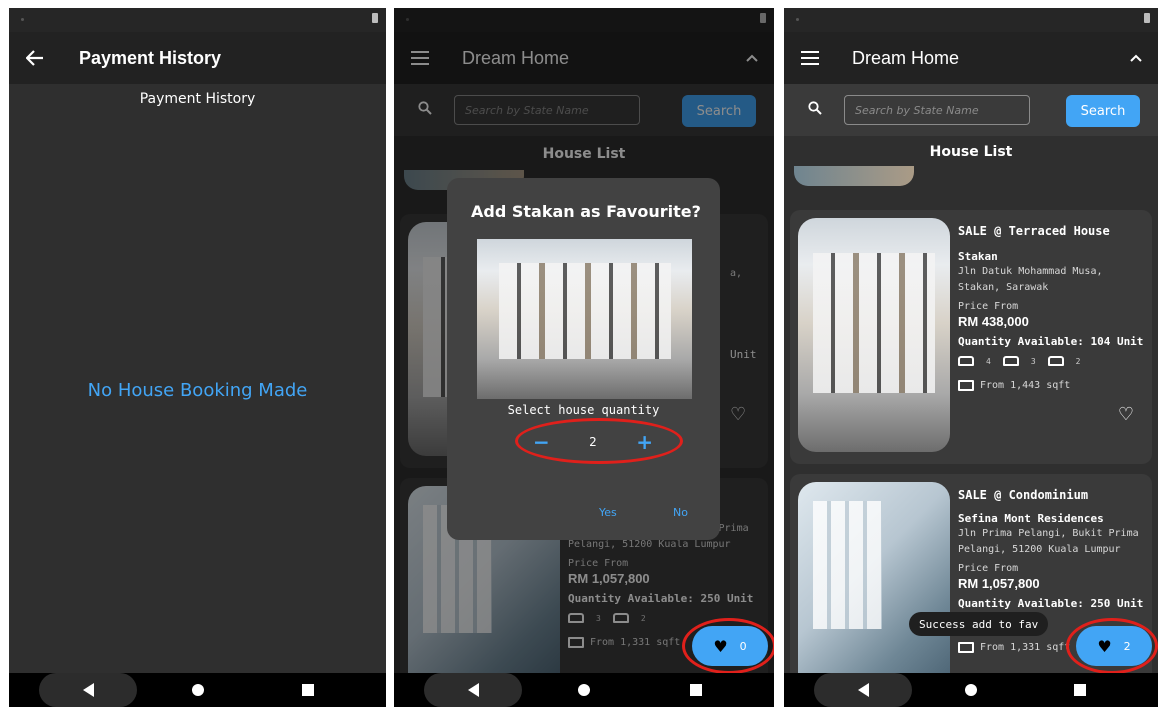  I want to click on property-type: SALE @ Condominium, so click(1023, 495).